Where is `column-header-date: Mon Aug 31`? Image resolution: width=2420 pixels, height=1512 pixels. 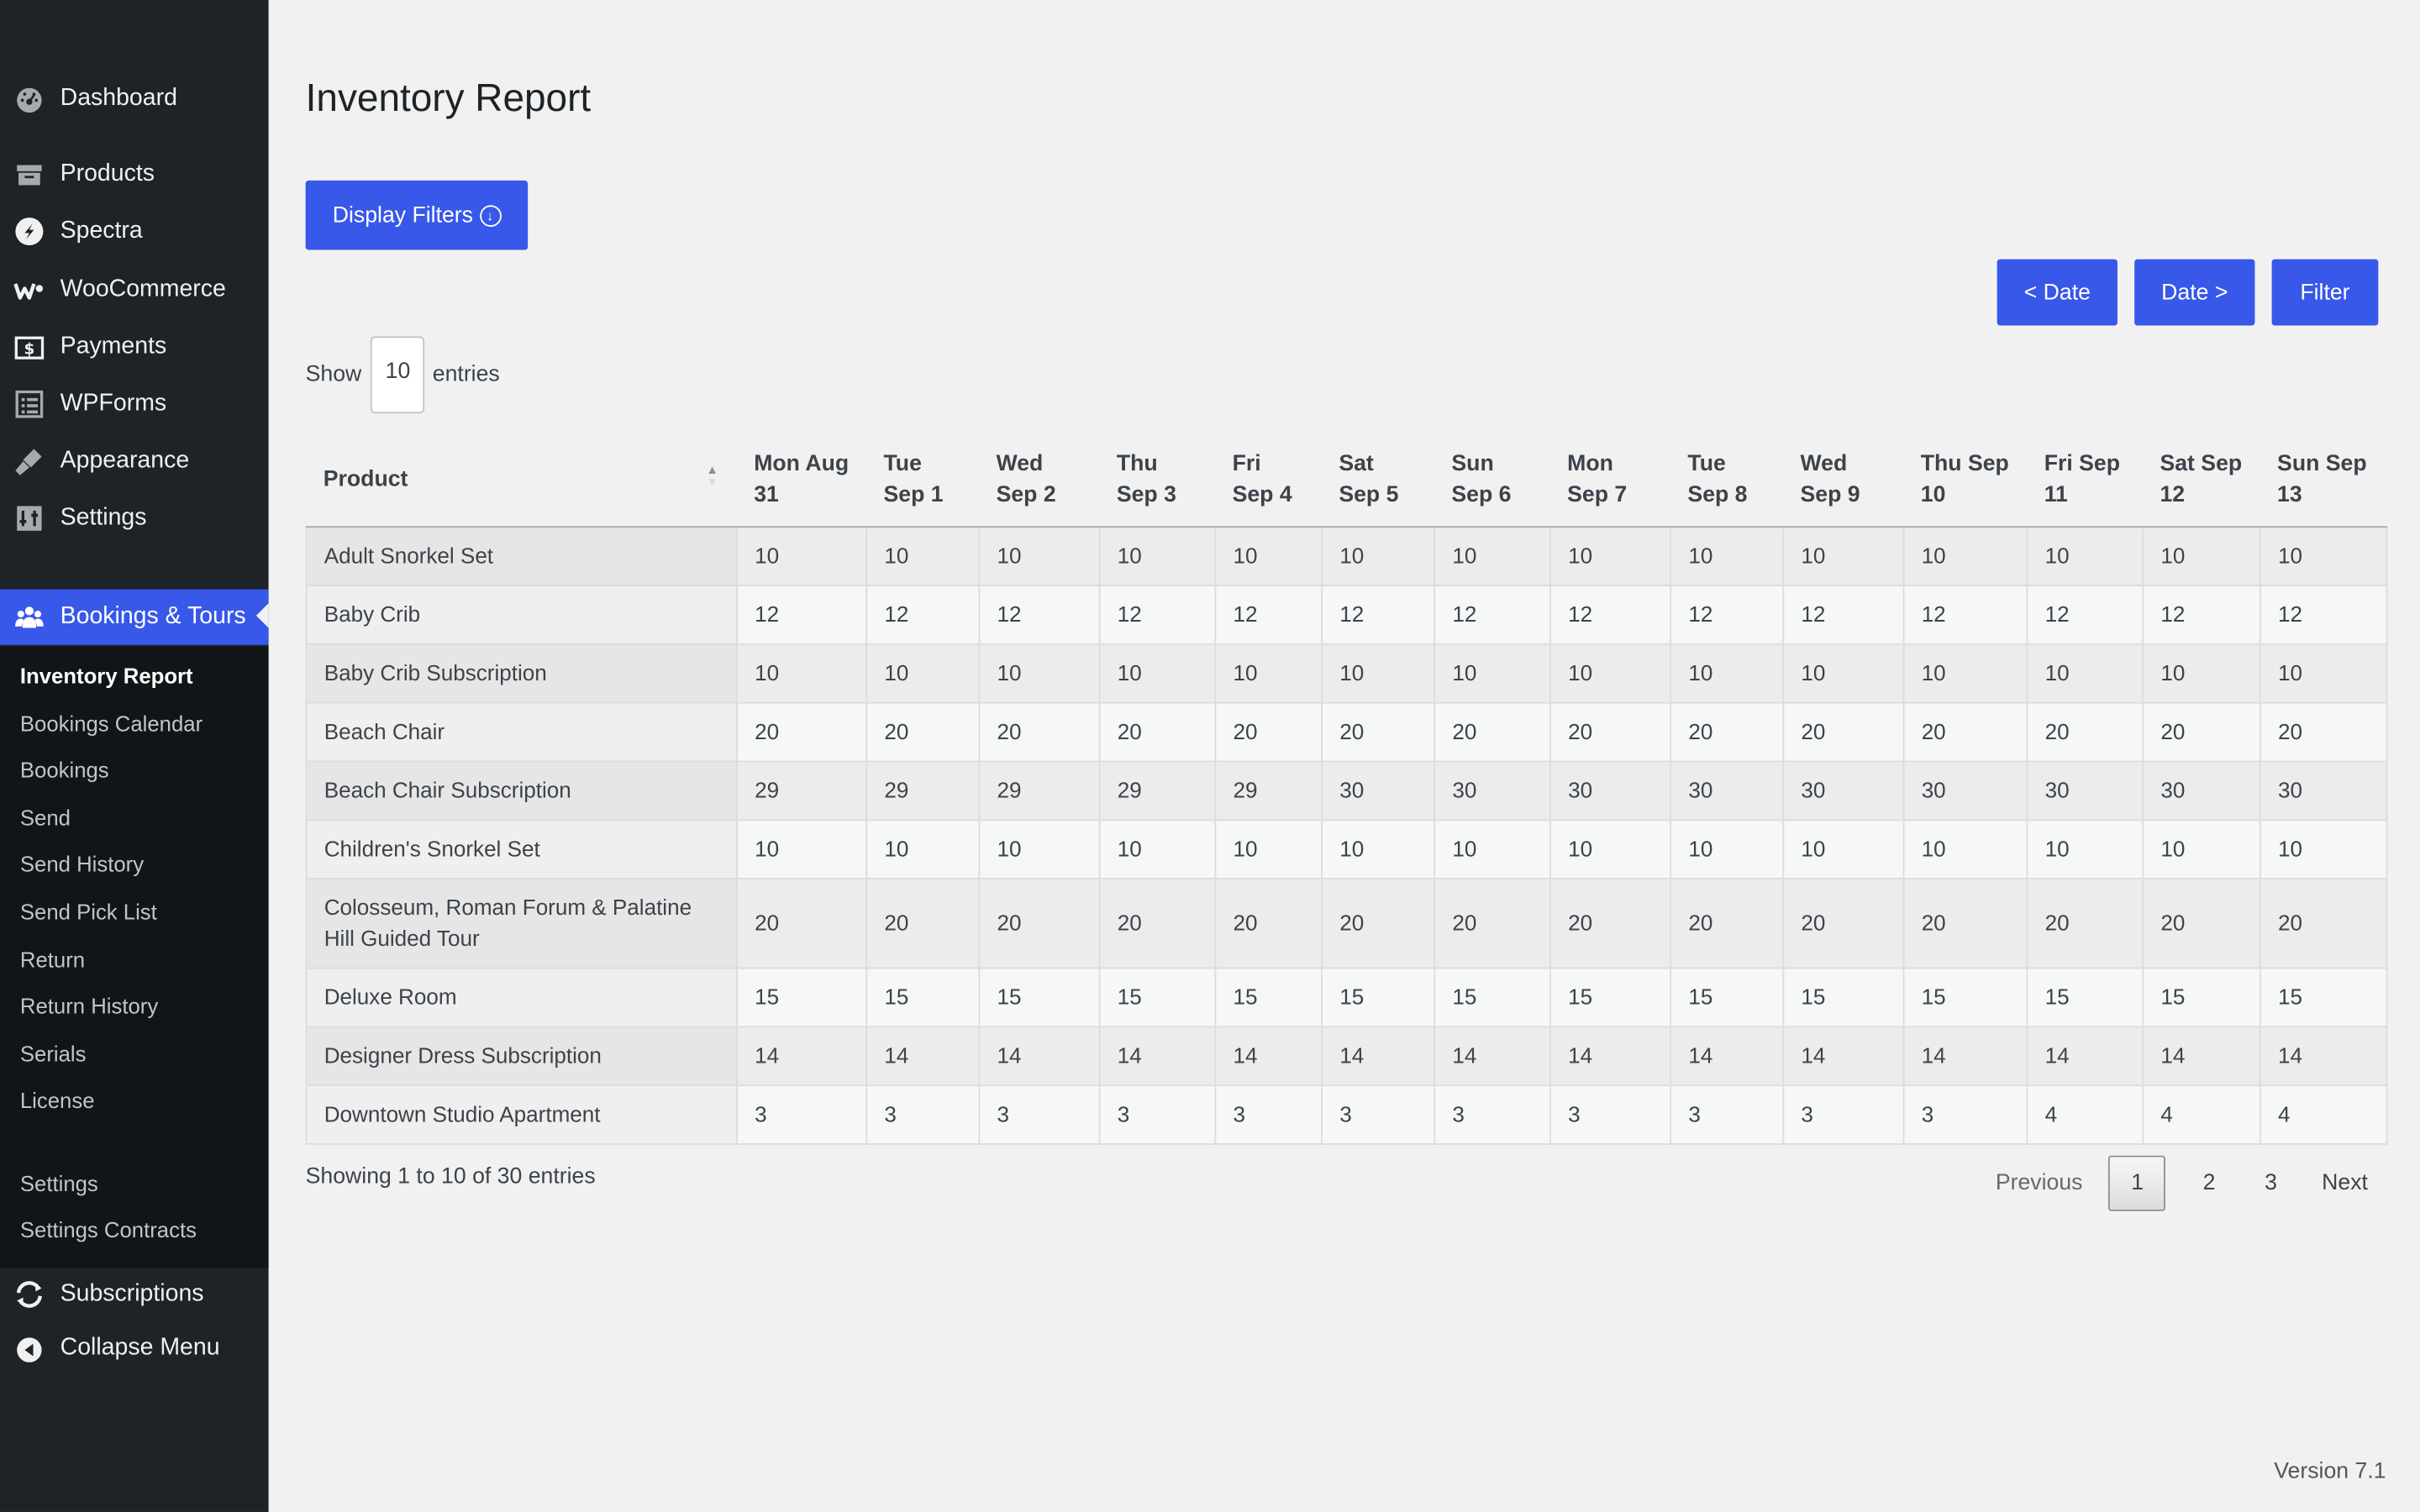 column-header-date: Mon Aug 31 is located at coordinates (802, 480).